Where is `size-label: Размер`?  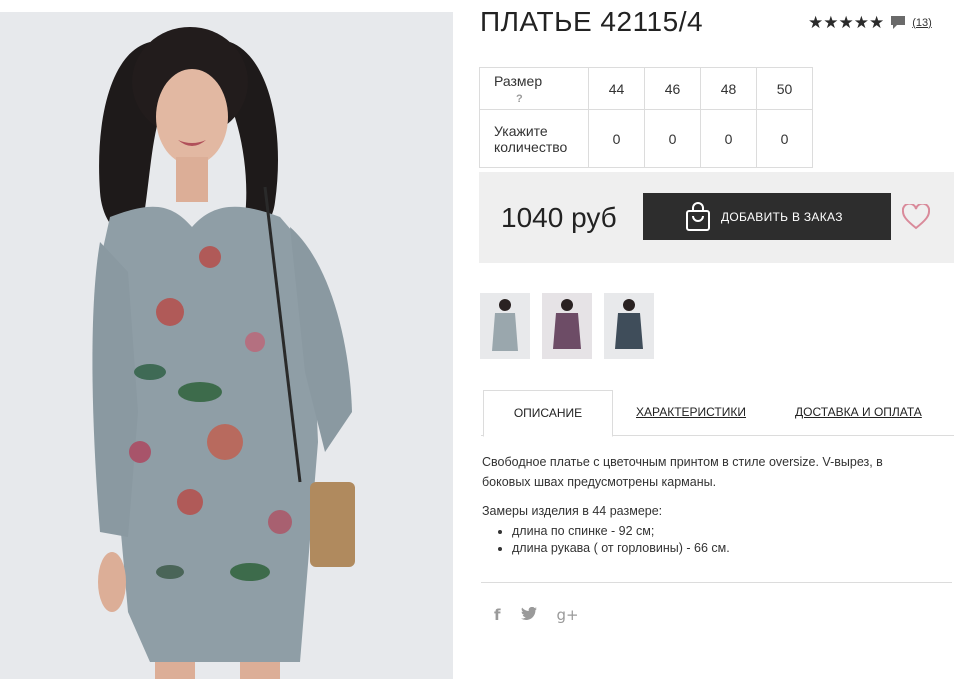
size-label: Размер is located at coordinates (518, 80).